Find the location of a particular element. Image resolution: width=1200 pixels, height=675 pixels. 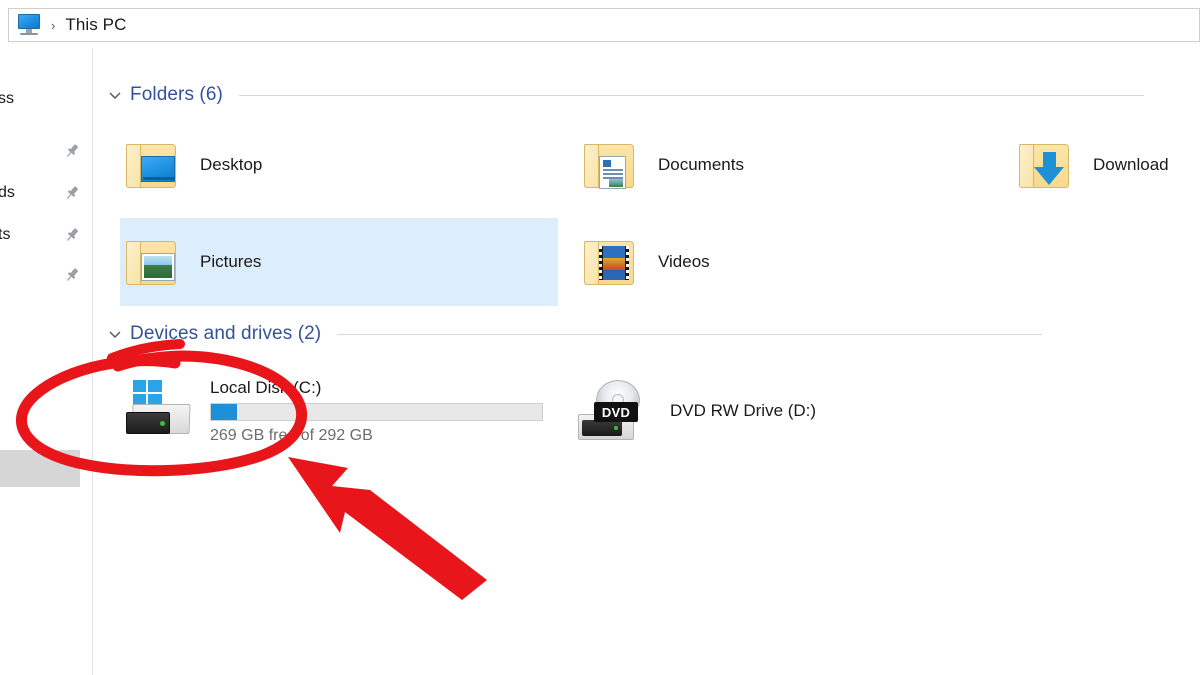

folder-item-desktop: Desktop is located at coordinates (339, 165).